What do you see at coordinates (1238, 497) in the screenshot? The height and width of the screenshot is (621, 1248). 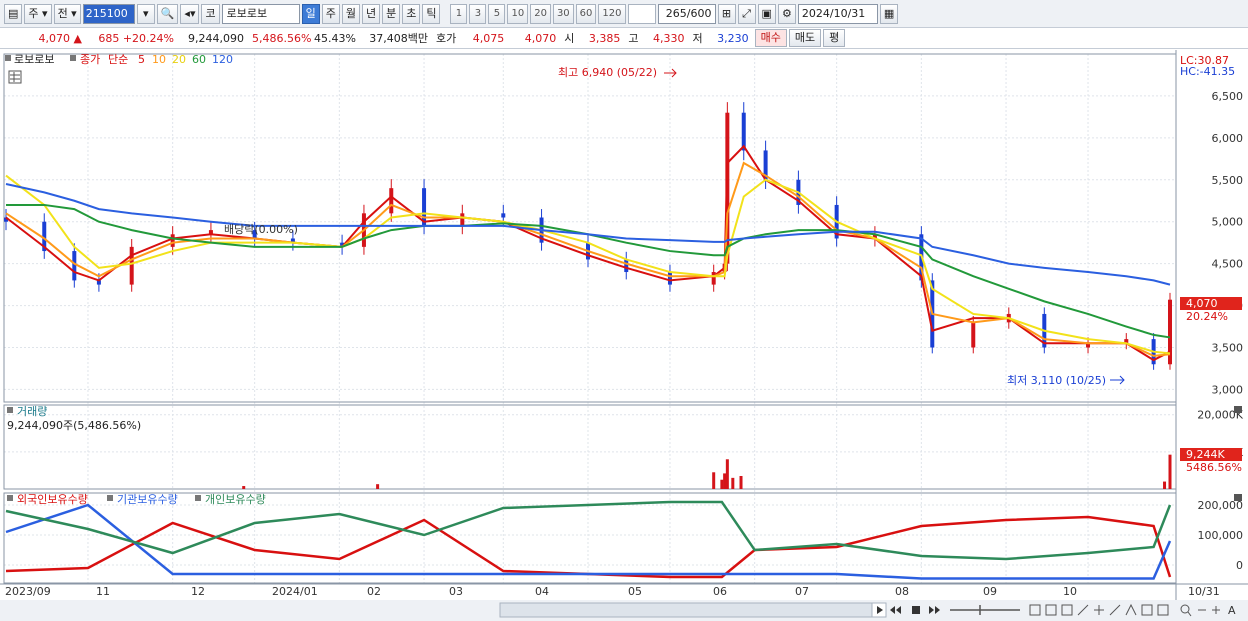 I see `holding-close-icon` at bounding box center [1238, 497].